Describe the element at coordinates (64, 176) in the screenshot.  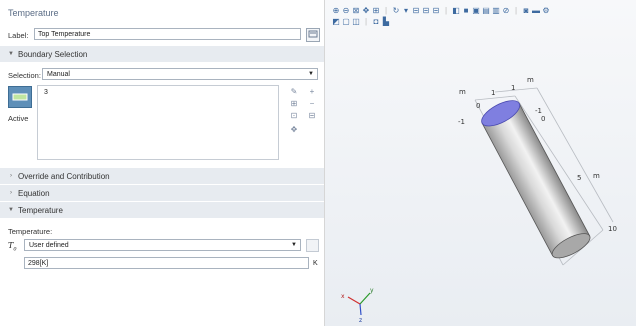
I see `section-label: Override and Contribution` at that location.